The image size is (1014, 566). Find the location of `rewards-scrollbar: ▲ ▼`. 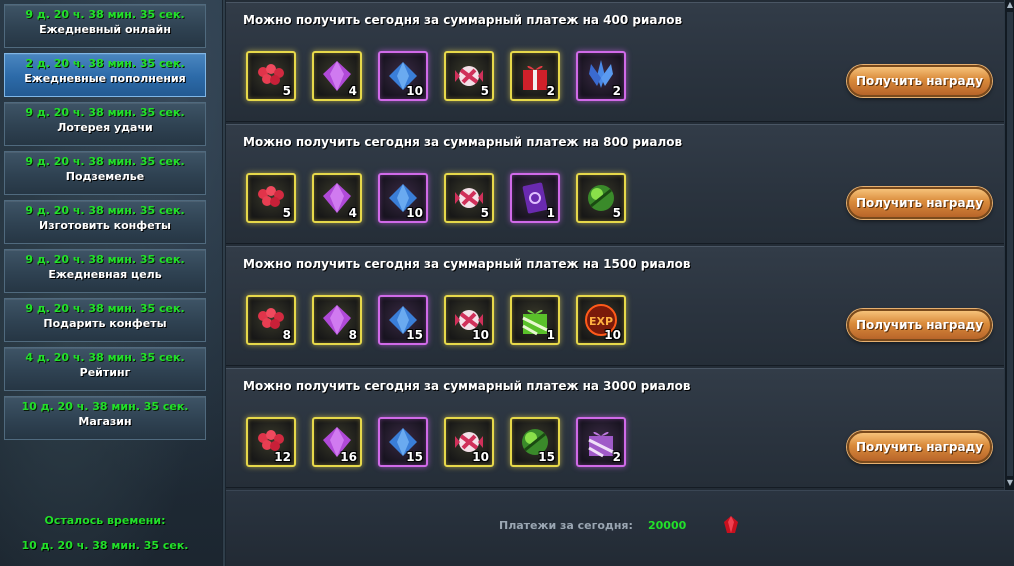

rewards-scrollbar: ▲ ▼ is located at coordinates (1009, 245).